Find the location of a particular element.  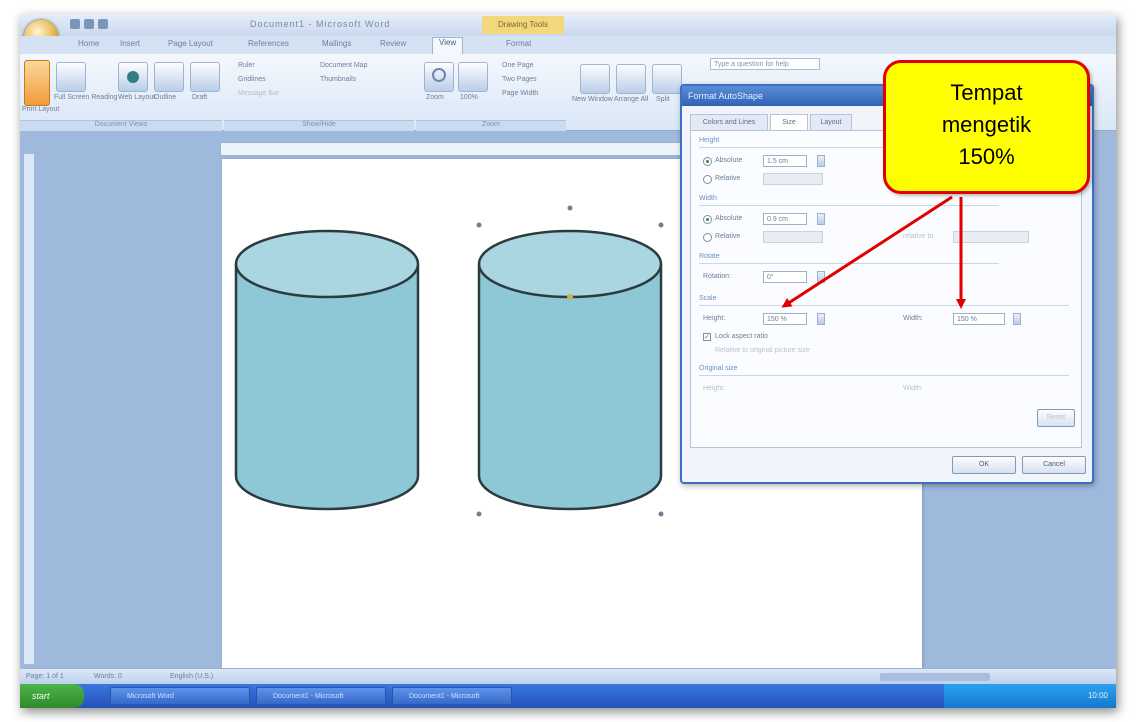

arrow-to-height-field is located at coordinates (867, 251).